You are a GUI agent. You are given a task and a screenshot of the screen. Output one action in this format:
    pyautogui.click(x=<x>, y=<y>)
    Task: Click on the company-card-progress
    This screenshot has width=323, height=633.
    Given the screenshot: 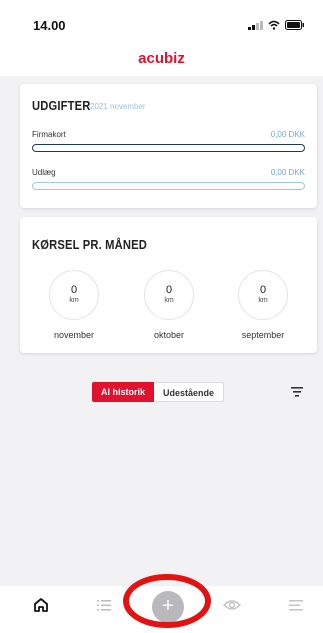 What is the action you would take?
    pyautogui.click(x=168, y=148)
    